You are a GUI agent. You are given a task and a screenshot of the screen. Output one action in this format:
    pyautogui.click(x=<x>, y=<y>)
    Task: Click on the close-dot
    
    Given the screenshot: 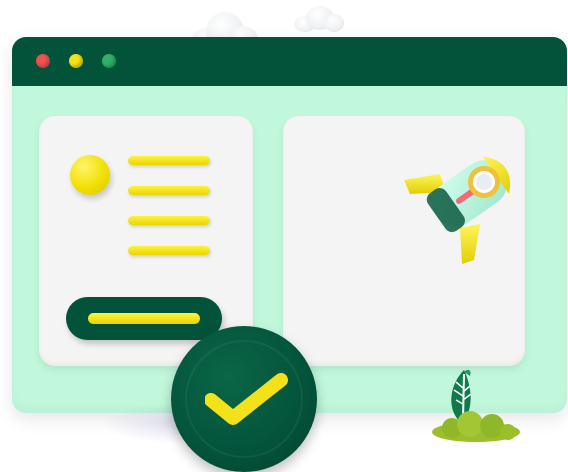 What is the action you would take?
    pyautogui.click(x=43, y=61)
    